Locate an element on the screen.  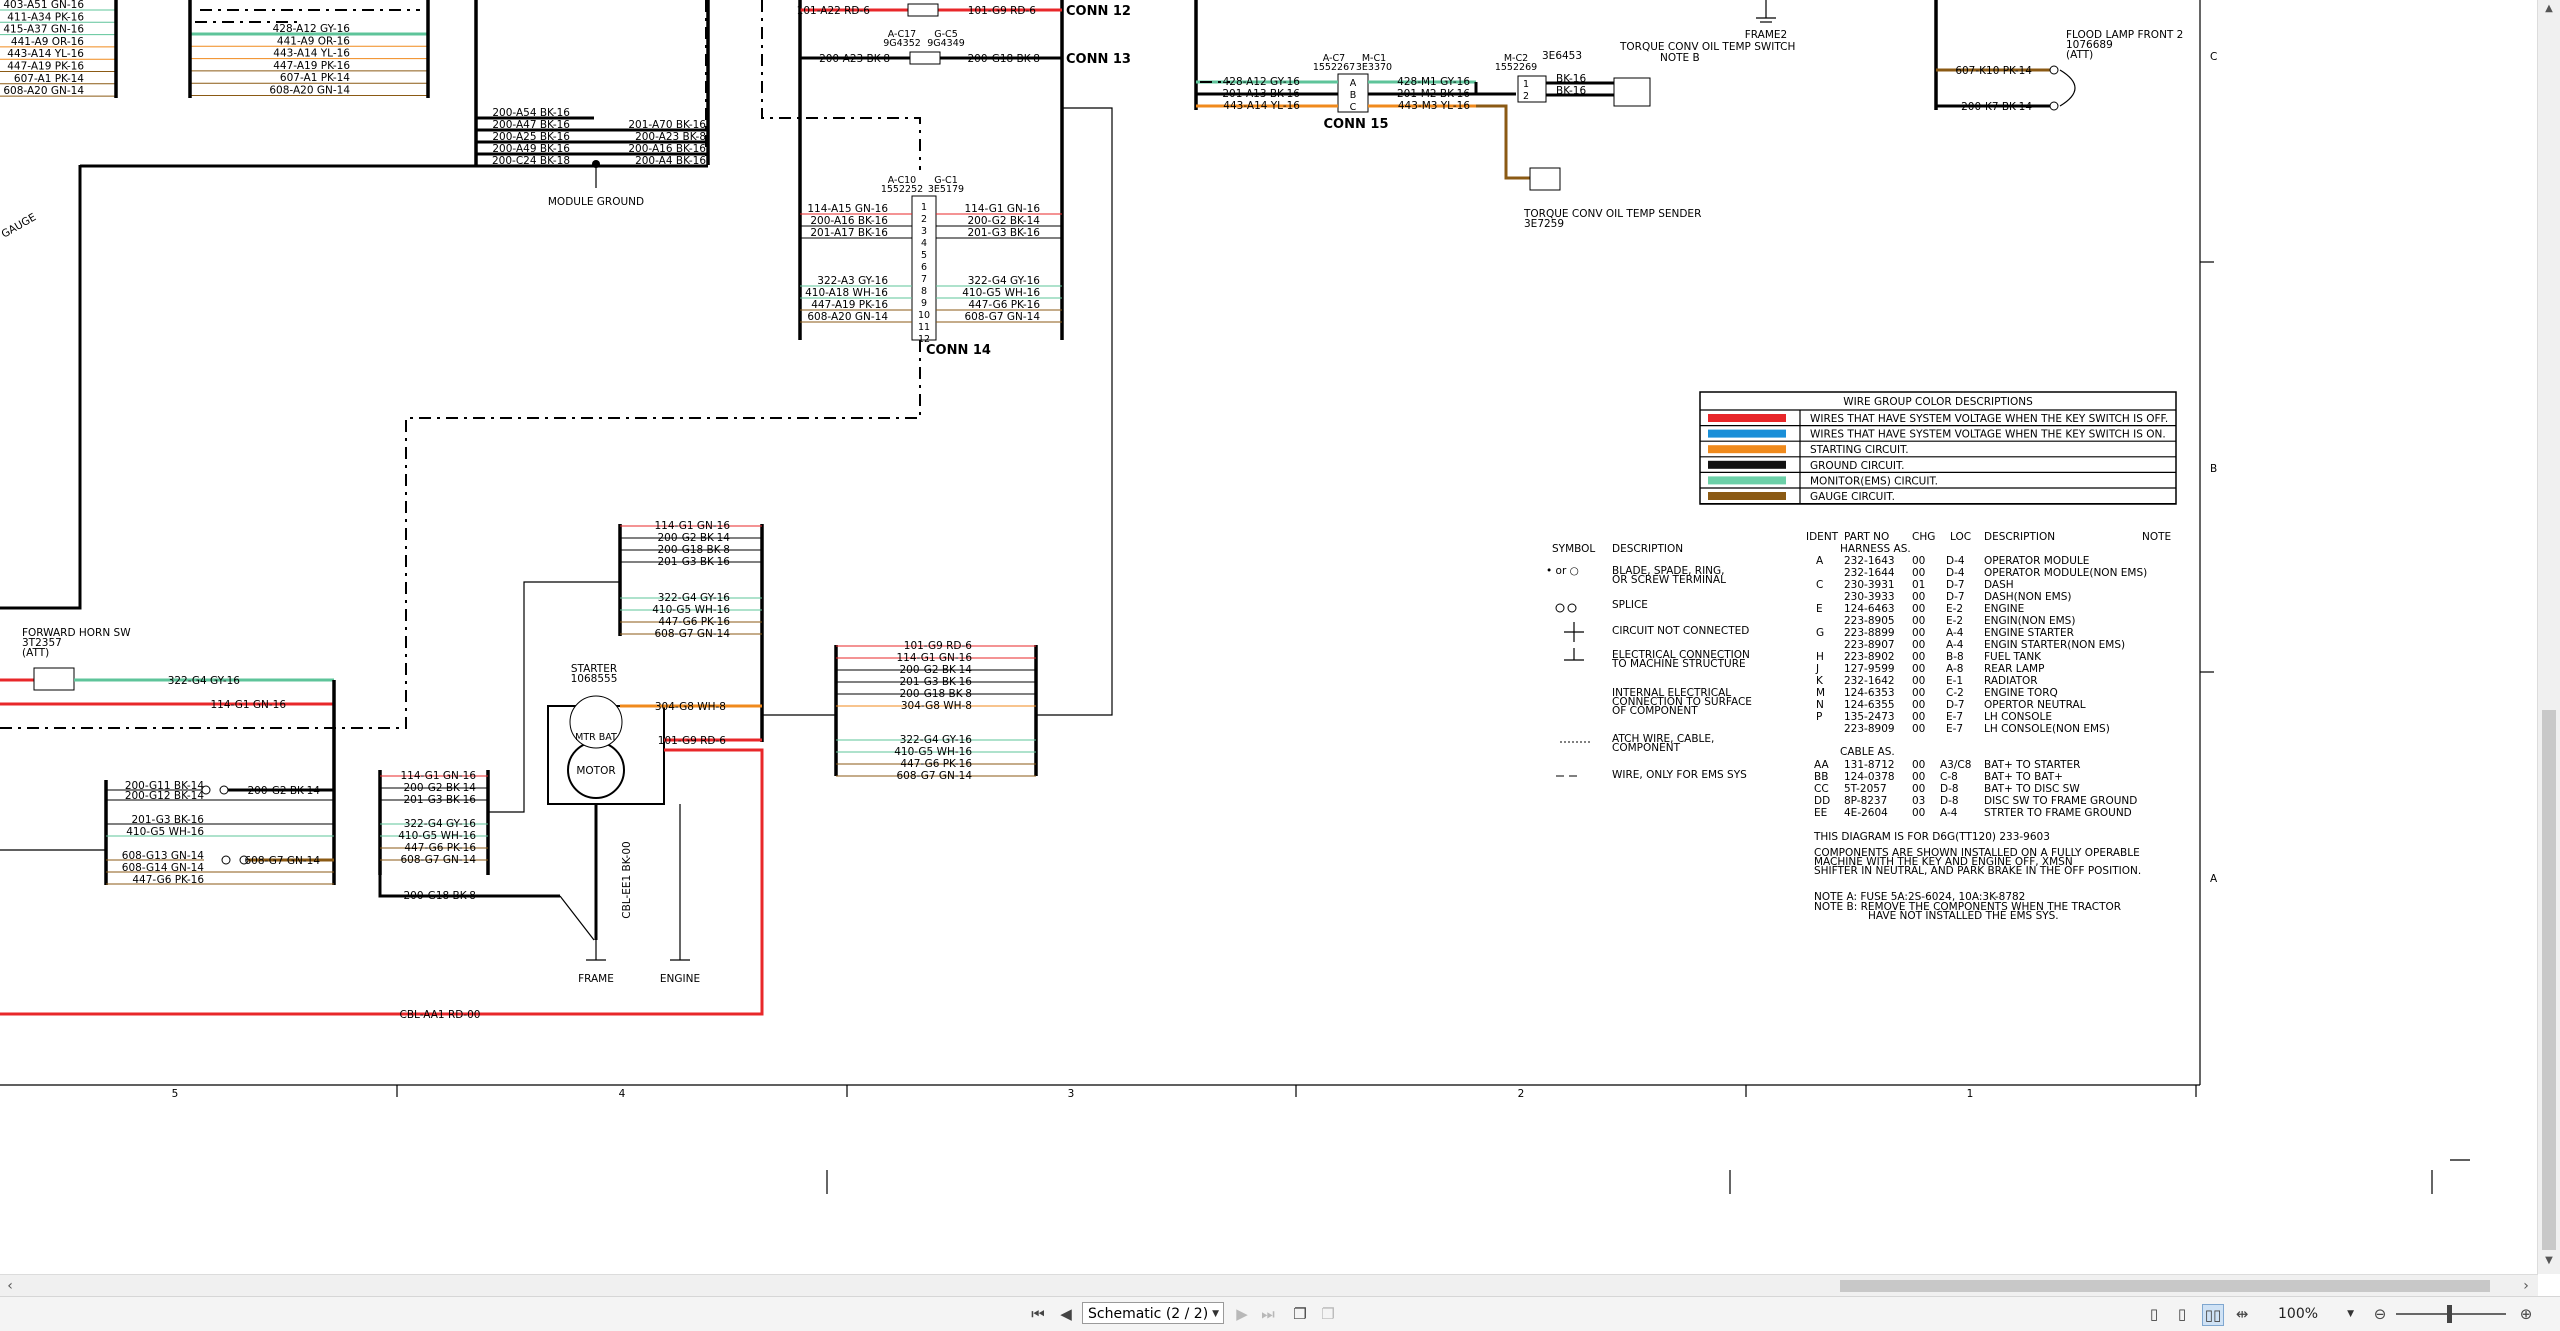
wire-label: 200-A54 BK-16 is located at coordinates (531, 113).